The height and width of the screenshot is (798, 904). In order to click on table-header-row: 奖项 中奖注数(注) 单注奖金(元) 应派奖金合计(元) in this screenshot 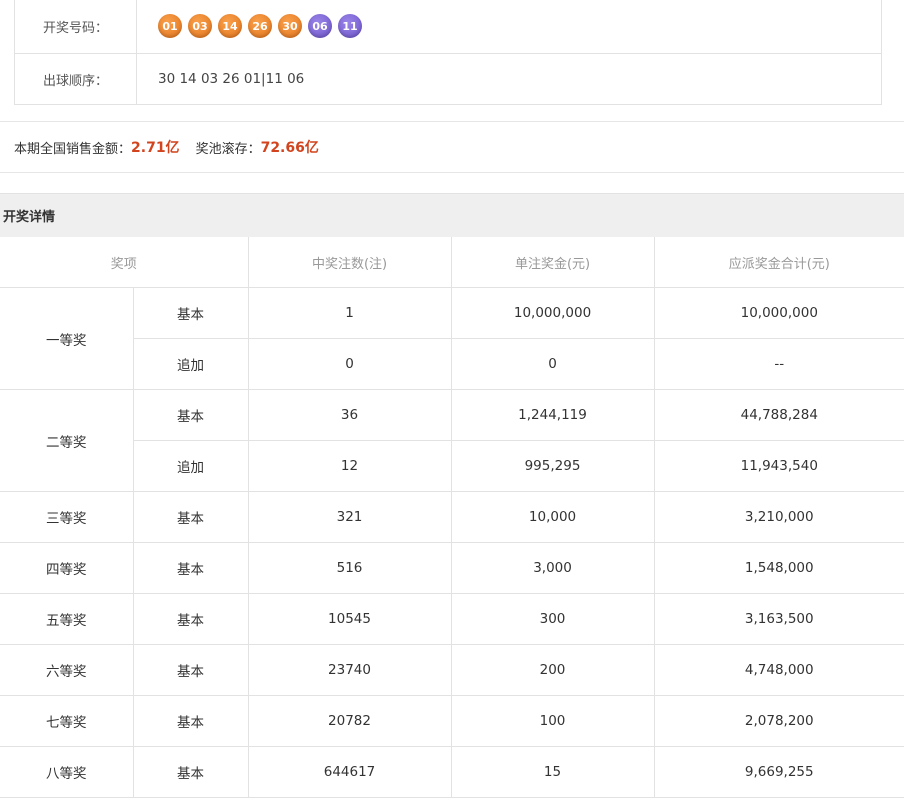, I will do `click(452, 262)`.